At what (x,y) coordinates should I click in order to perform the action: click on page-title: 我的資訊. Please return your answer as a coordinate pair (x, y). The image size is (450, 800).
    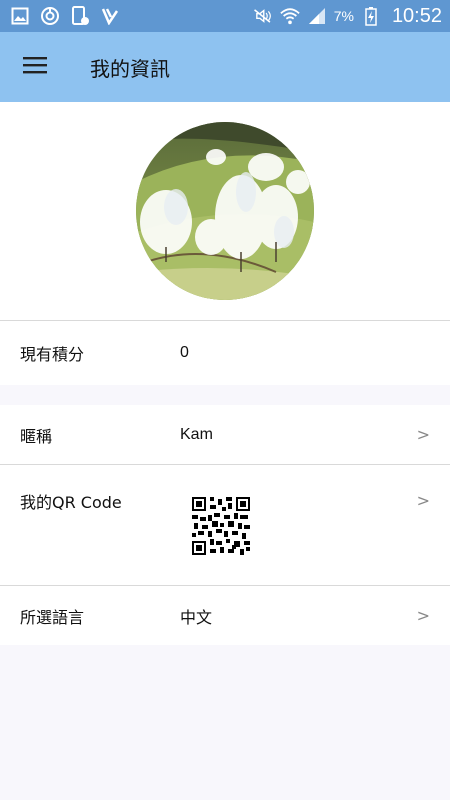
    Looking at the image, I should click on (130, 68).